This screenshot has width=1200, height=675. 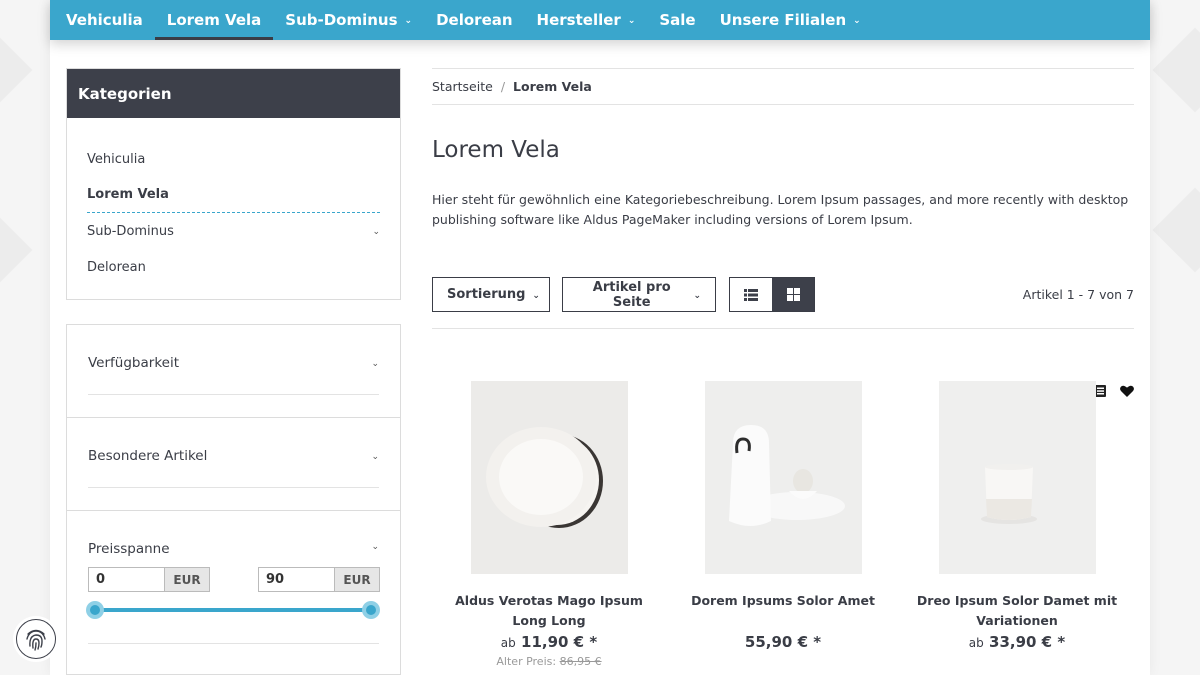 I want to click on cup-image, so click(x=1017, y=477).